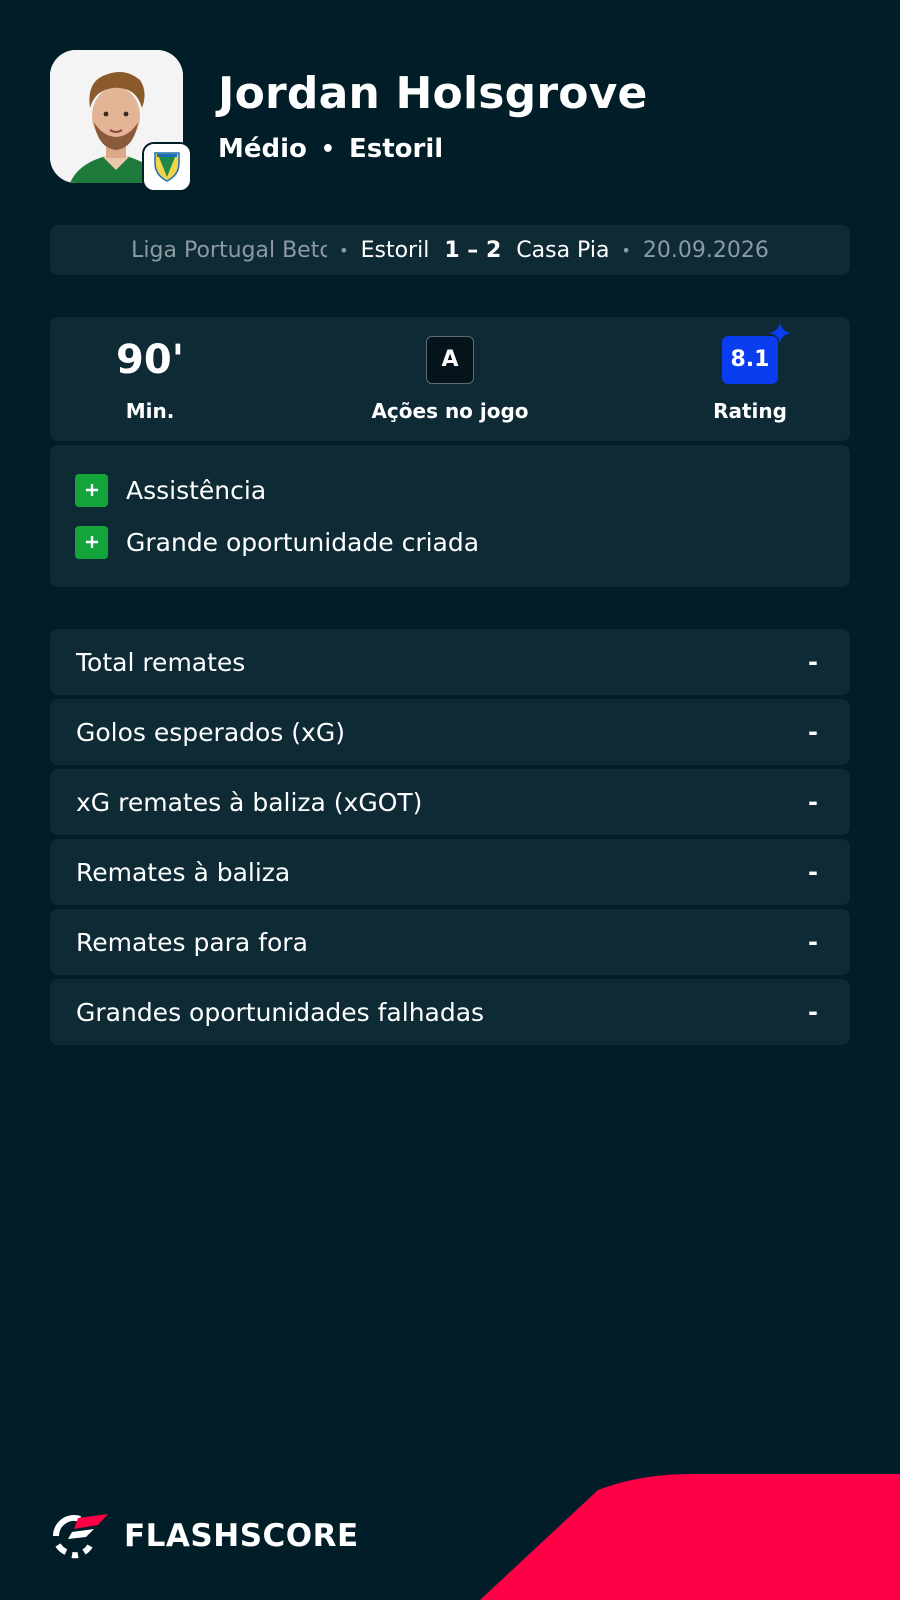 This screenshot has width=900, height=1600. Describe the element at coordinates (80, 1536) in the screenshot. I see `flashscore-logo-icon` at that location.